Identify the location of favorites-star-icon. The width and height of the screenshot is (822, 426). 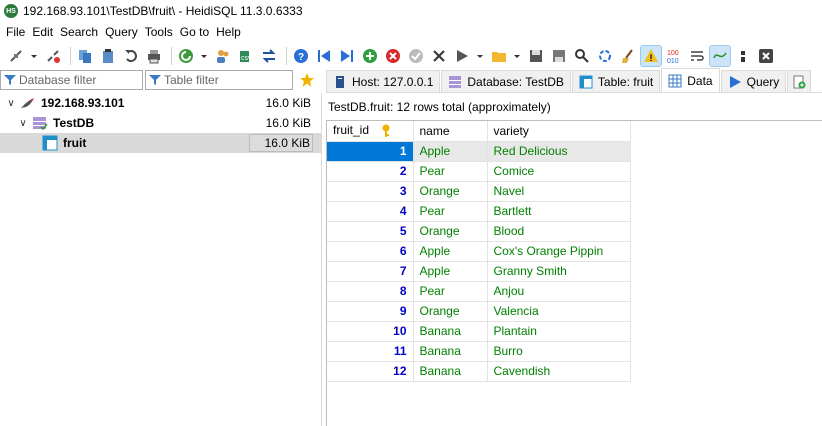
(307, 80).